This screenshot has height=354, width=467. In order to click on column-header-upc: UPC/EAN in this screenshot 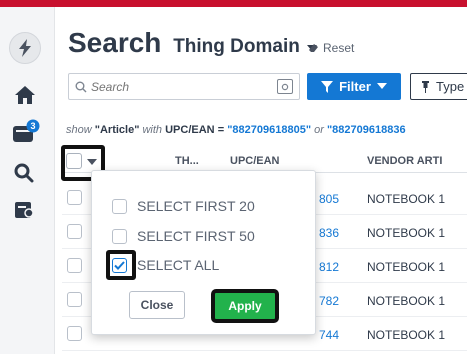, I will do `click(255, 161)`.